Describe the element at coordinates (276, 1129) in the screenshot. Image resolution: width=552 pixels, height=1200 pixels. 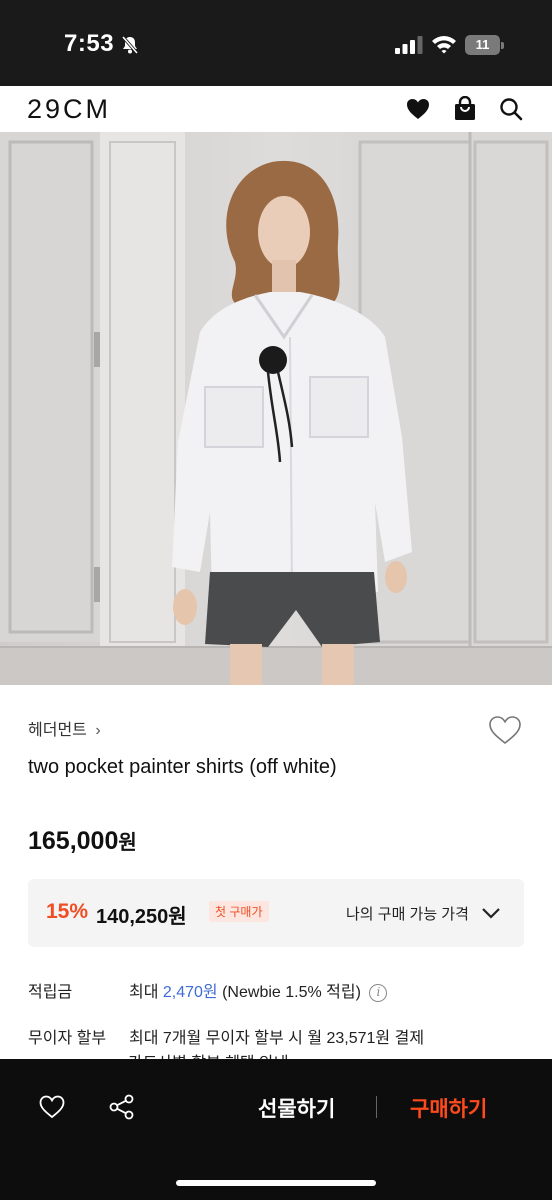
I see `bottom-action-bar: 선물하기 구매하기` at that location.